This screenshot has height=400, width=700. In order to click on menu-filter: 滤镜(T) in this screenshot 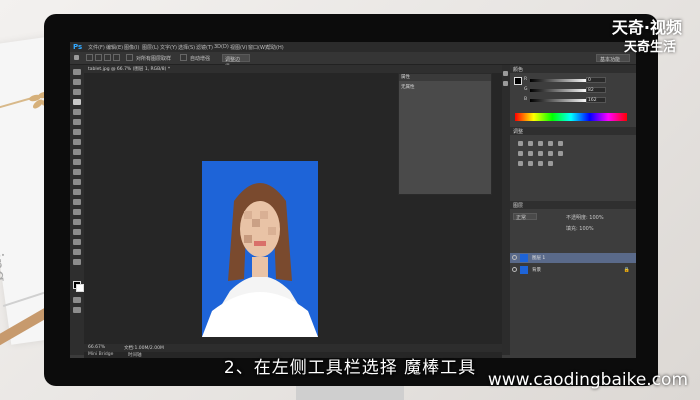, I will do `click(204, 47)`.